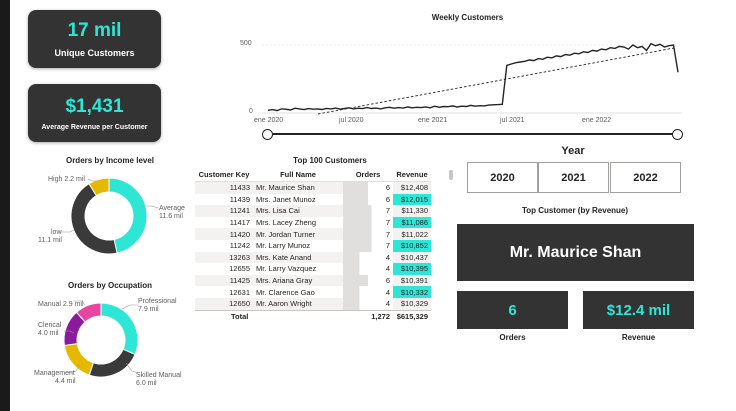 The image size is (736, 411). I want to click on col-header-orders: Orders, so click(368, 174).